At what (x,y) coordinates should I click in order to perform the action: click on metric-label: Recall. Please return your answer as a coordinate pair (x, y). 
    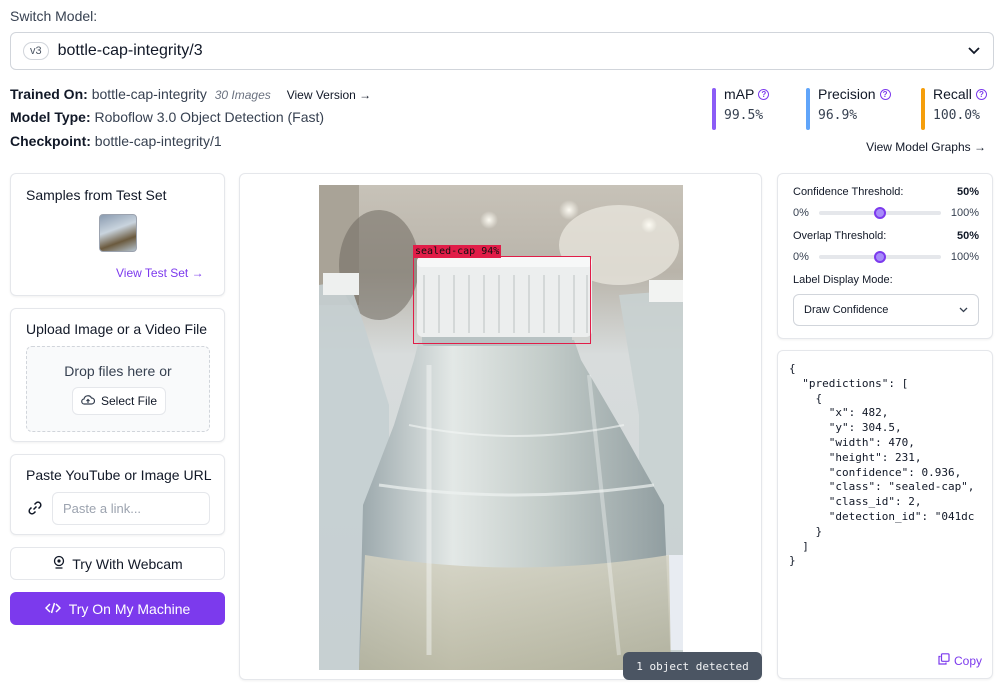
    Looking at the image, I should click on (952, 94).